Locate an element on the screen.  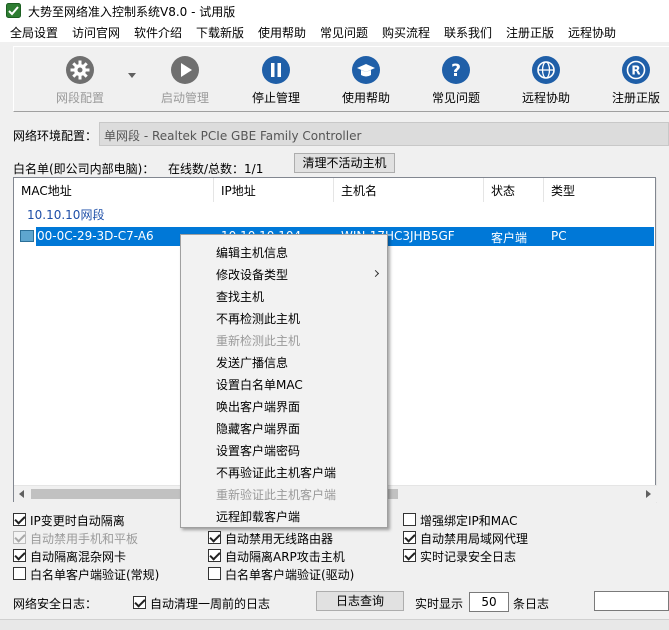
play-icon is located at coordinates (185, 70).